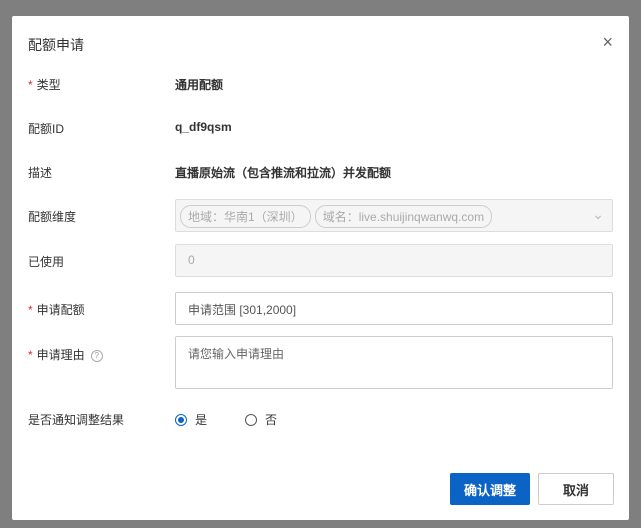 The image size is (641, 528). What do you see at coordinates (48, 85) in the screenshot?
I see `type-label-text: 类型` at bounding box center [48, 85].